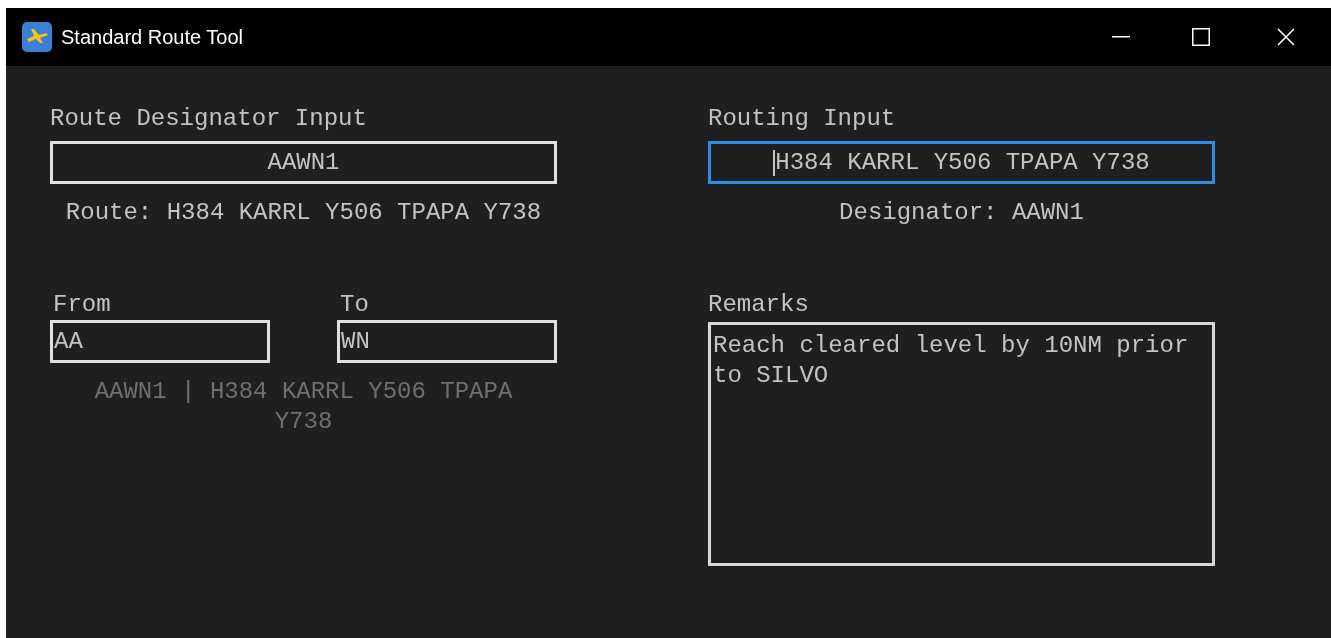 Image resolution: width=1331 pixels, height=638 pixels. What do you see at coordinates (303, 407) in the screenshot?
I see `match-result-text: AAWN1 | H384 KARRL Y506 TPAPA Y738` at bounding box center [303, 407].